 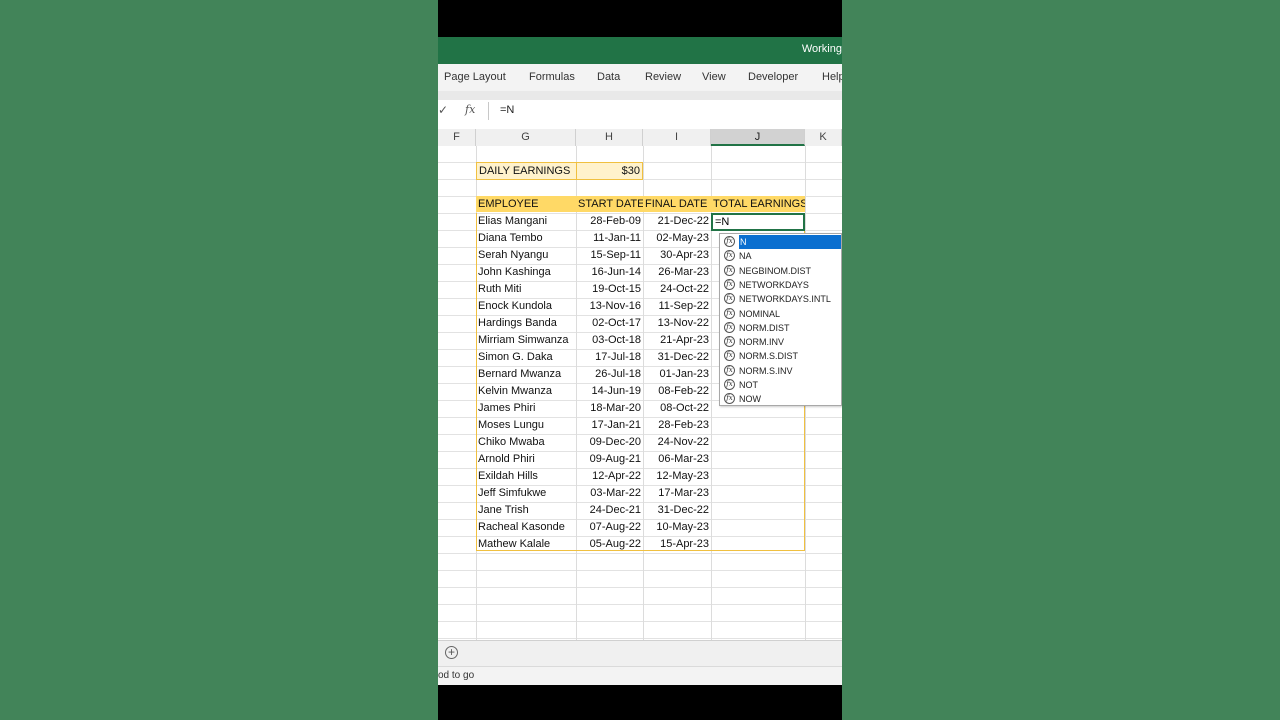 What do you see at coordinates (609, 476) in the screenshot?
I see `start-date-cell: 12-Apr-22` at bounding box center [609, 476].